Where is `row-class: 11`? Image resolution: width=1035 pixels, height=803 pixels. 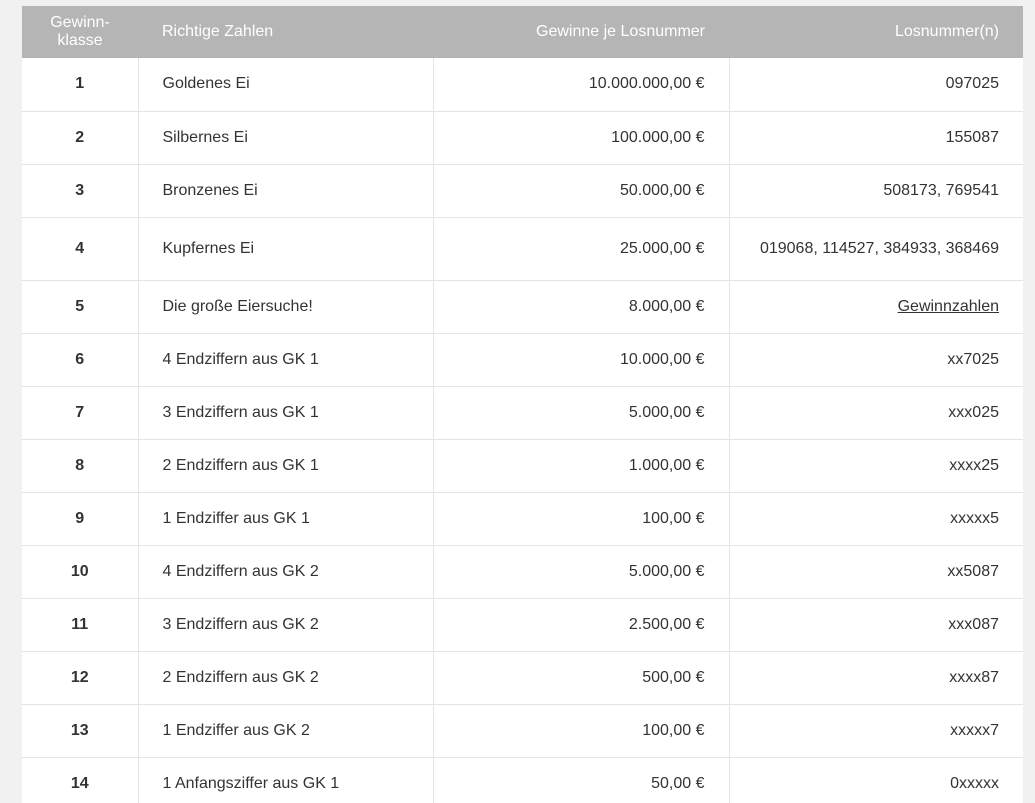
row-class: 11 is located at coordinates (80, 625).